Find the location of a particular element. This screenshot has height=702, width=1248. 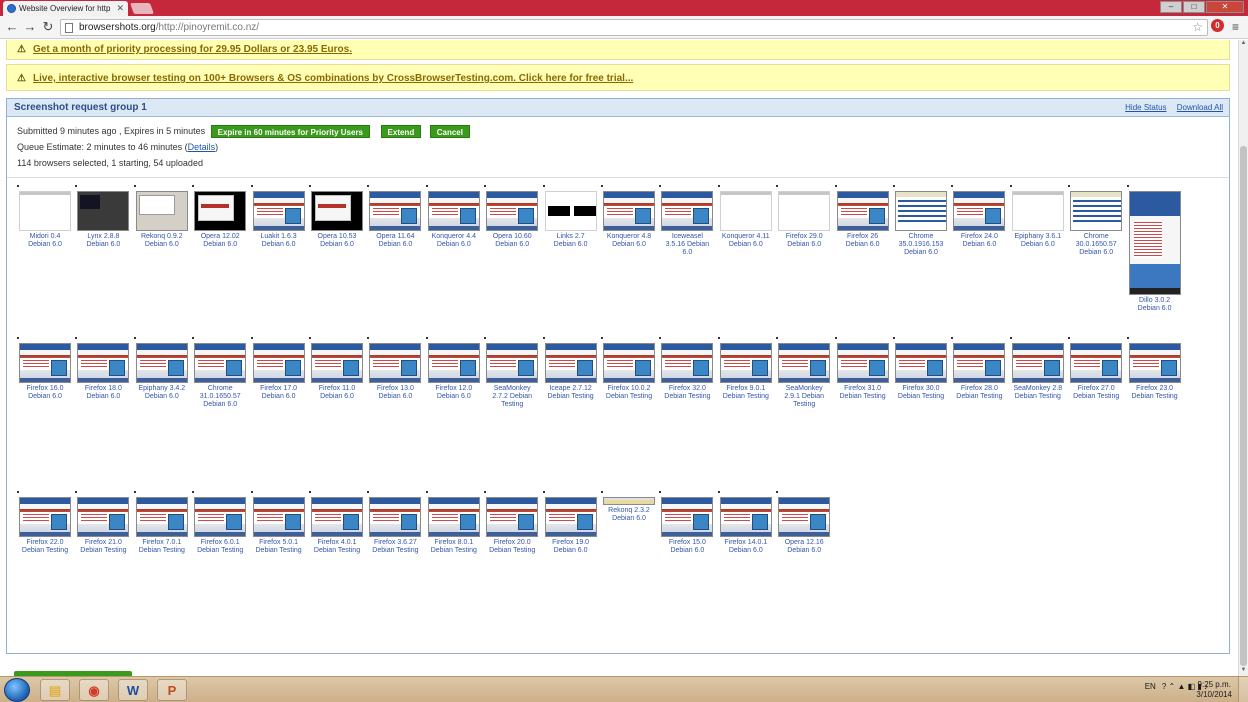

screenshot-item: Firefox 3.6.27 Debian Testing is located at coordinates (395, 523).